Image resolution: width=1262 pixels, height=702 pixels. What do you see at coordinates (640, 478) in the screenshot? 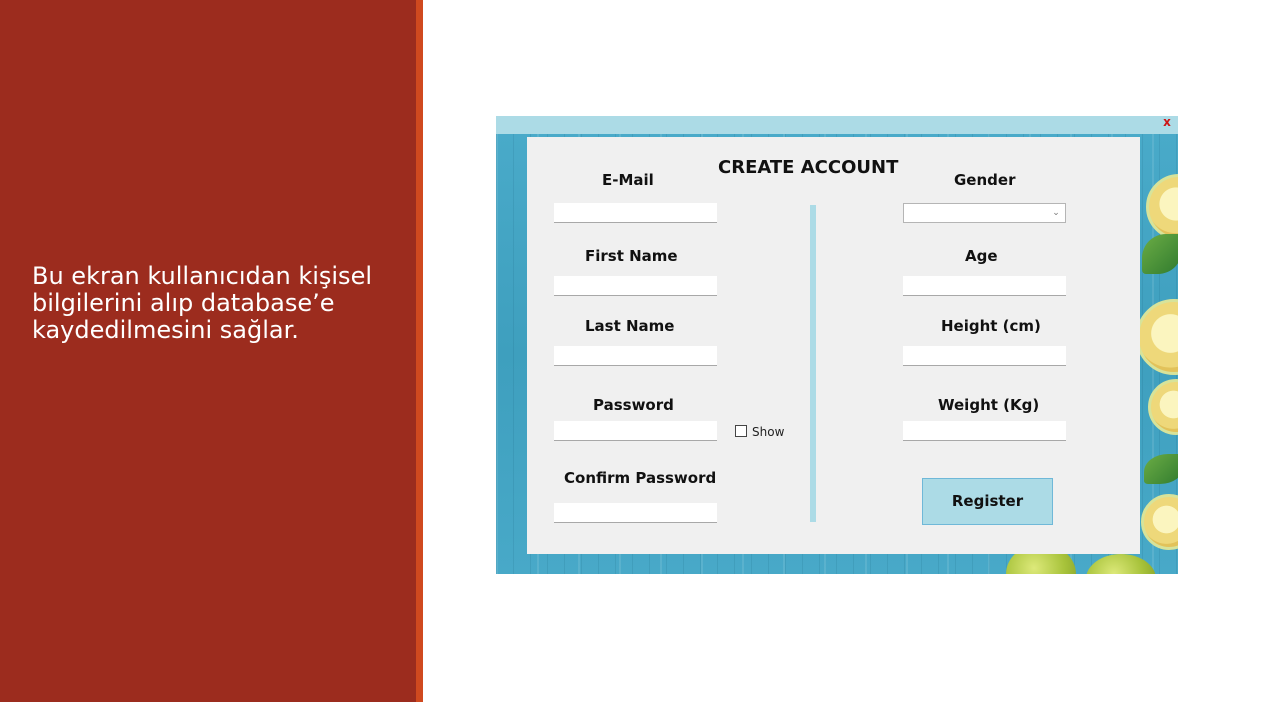
I see `confirm-password-label: Confirm Password` at bounding box center [640, 478].